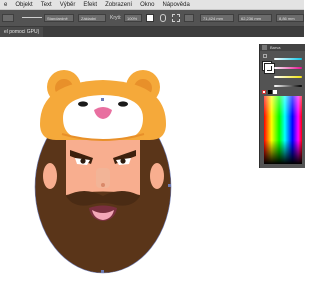 This screenshot has height=304, width=320. Describe the element at coordinates (288, 86) in the screenshot. I see `black-slider` at that location.